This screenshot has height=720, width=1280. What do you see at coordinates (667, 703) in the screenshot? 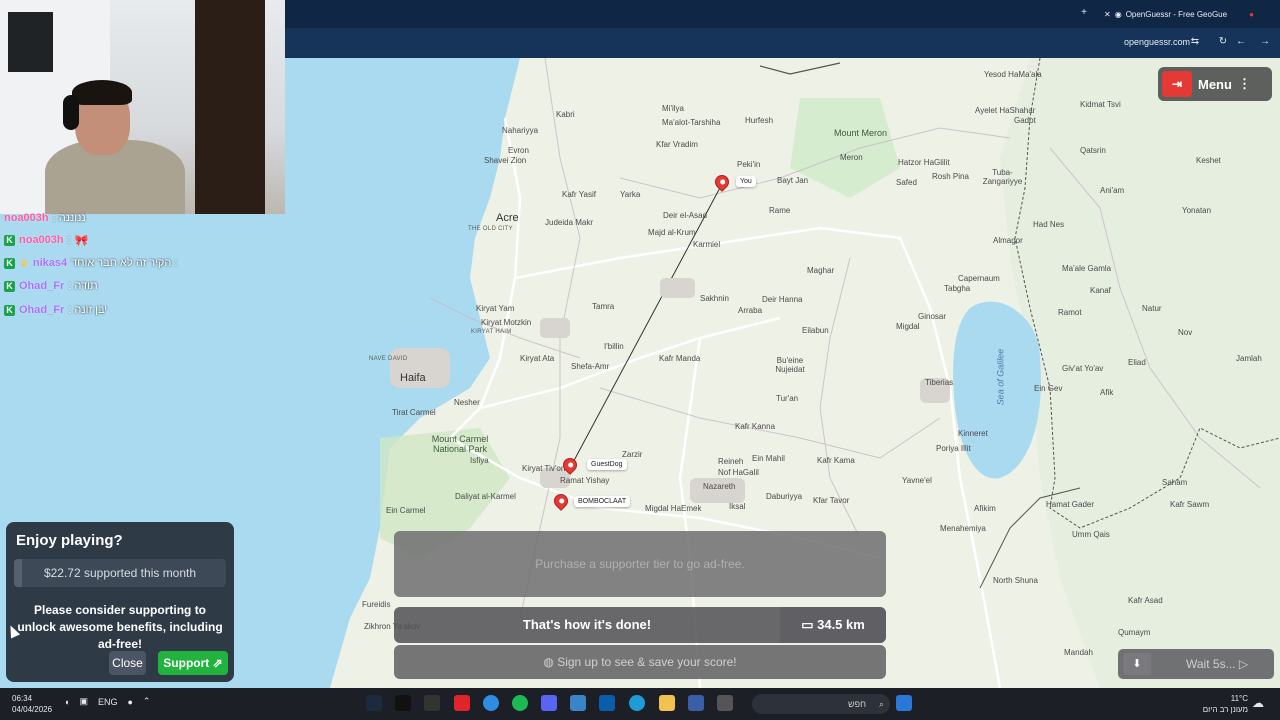
I see `folder-icon` at bounding box center [667, 703].